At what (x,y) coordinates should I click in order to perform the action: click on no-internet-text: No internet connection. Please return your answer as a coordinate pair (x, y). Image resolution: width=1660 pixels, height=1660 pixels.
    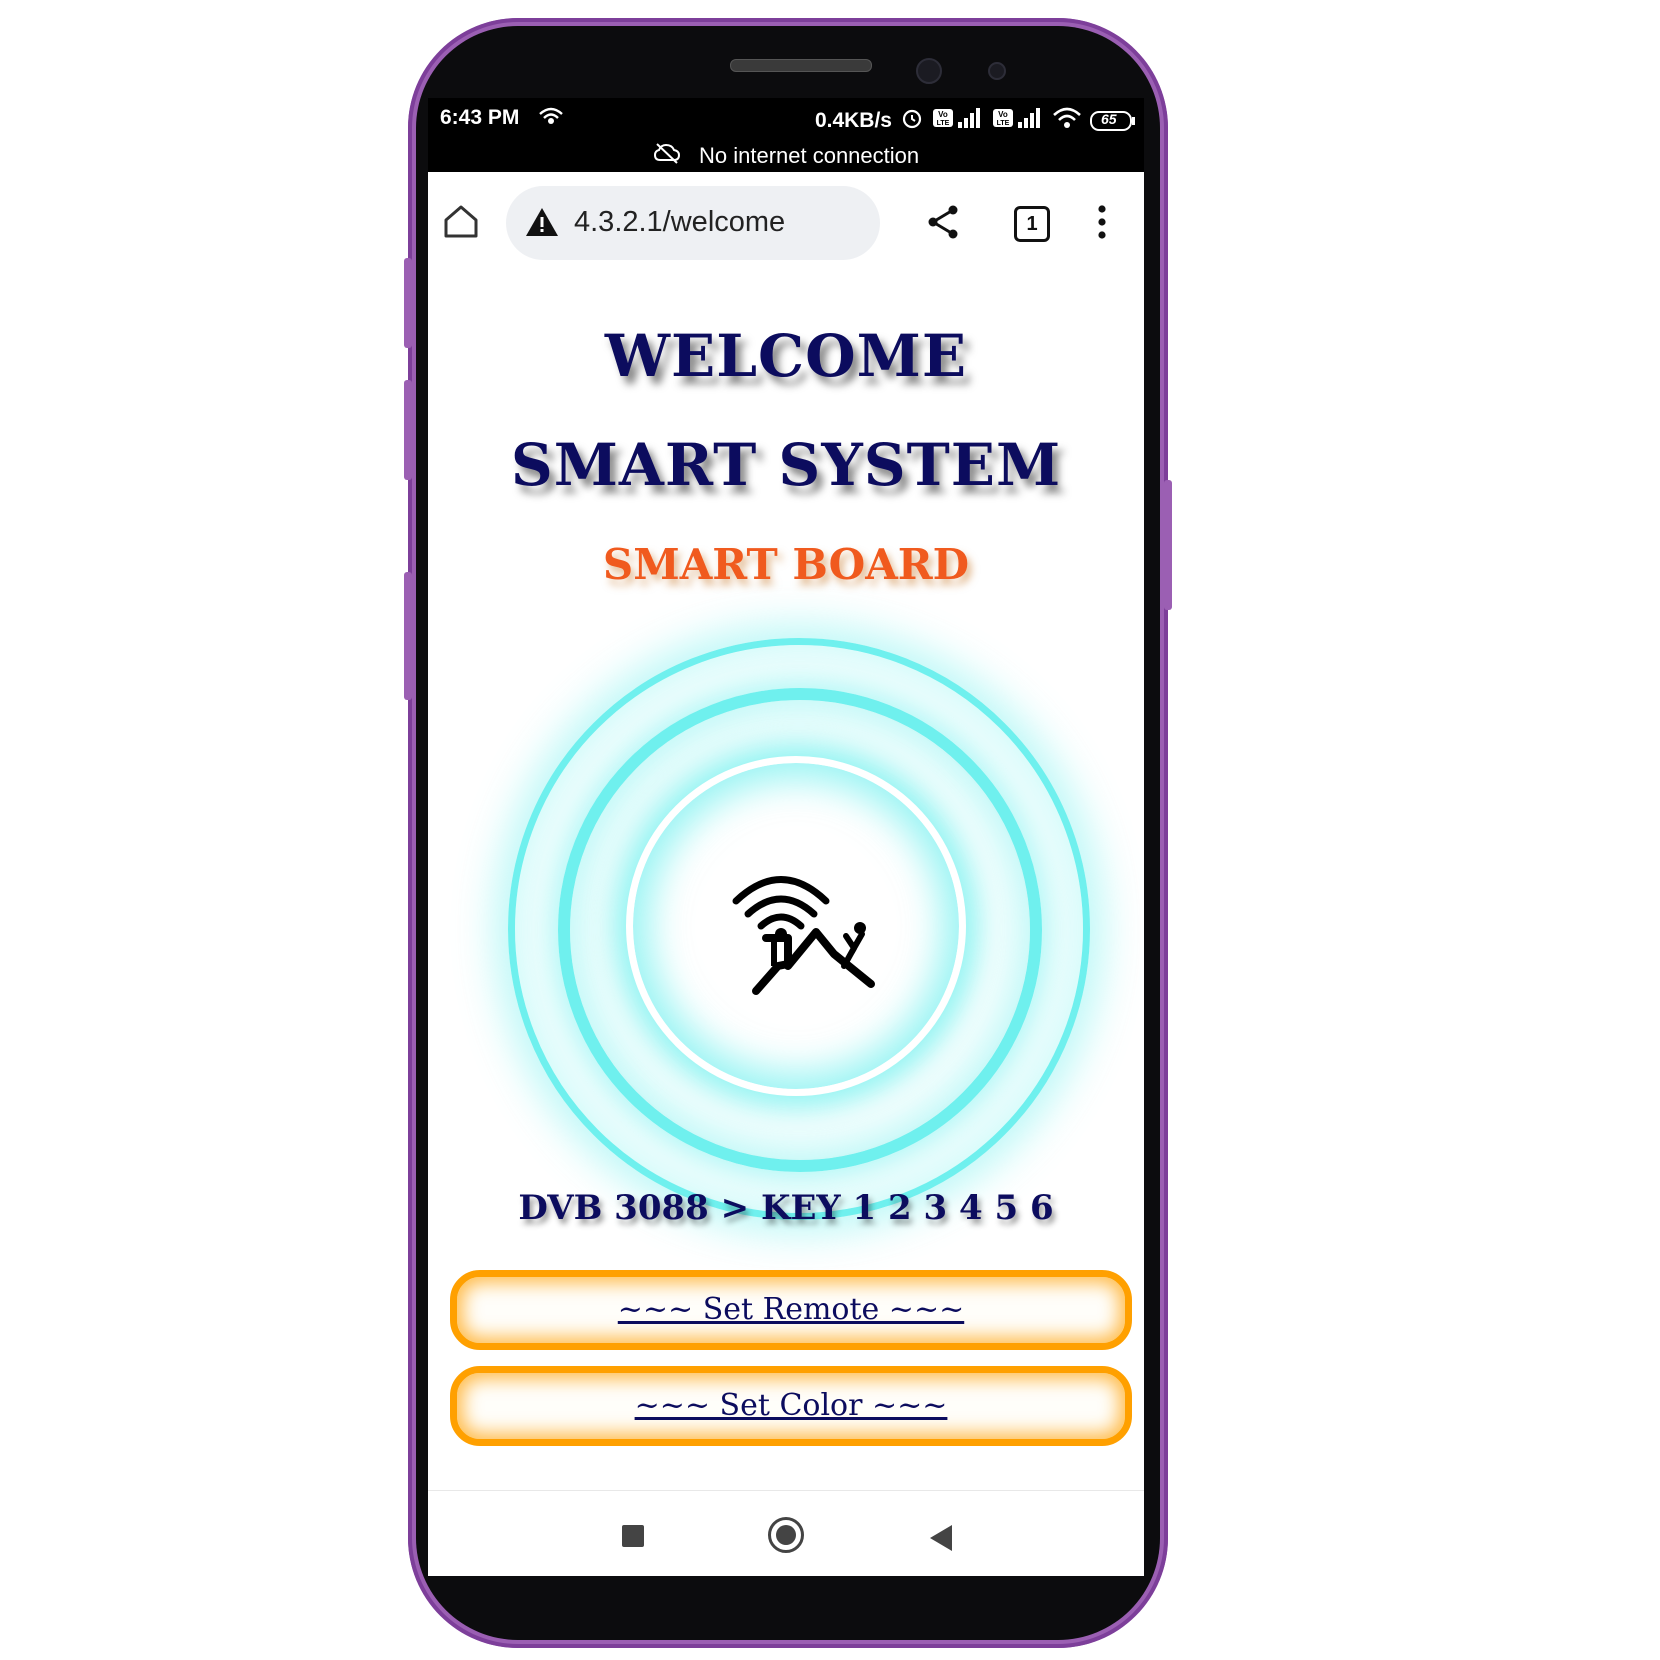
    Looking at the image, I should click on (809, 155).